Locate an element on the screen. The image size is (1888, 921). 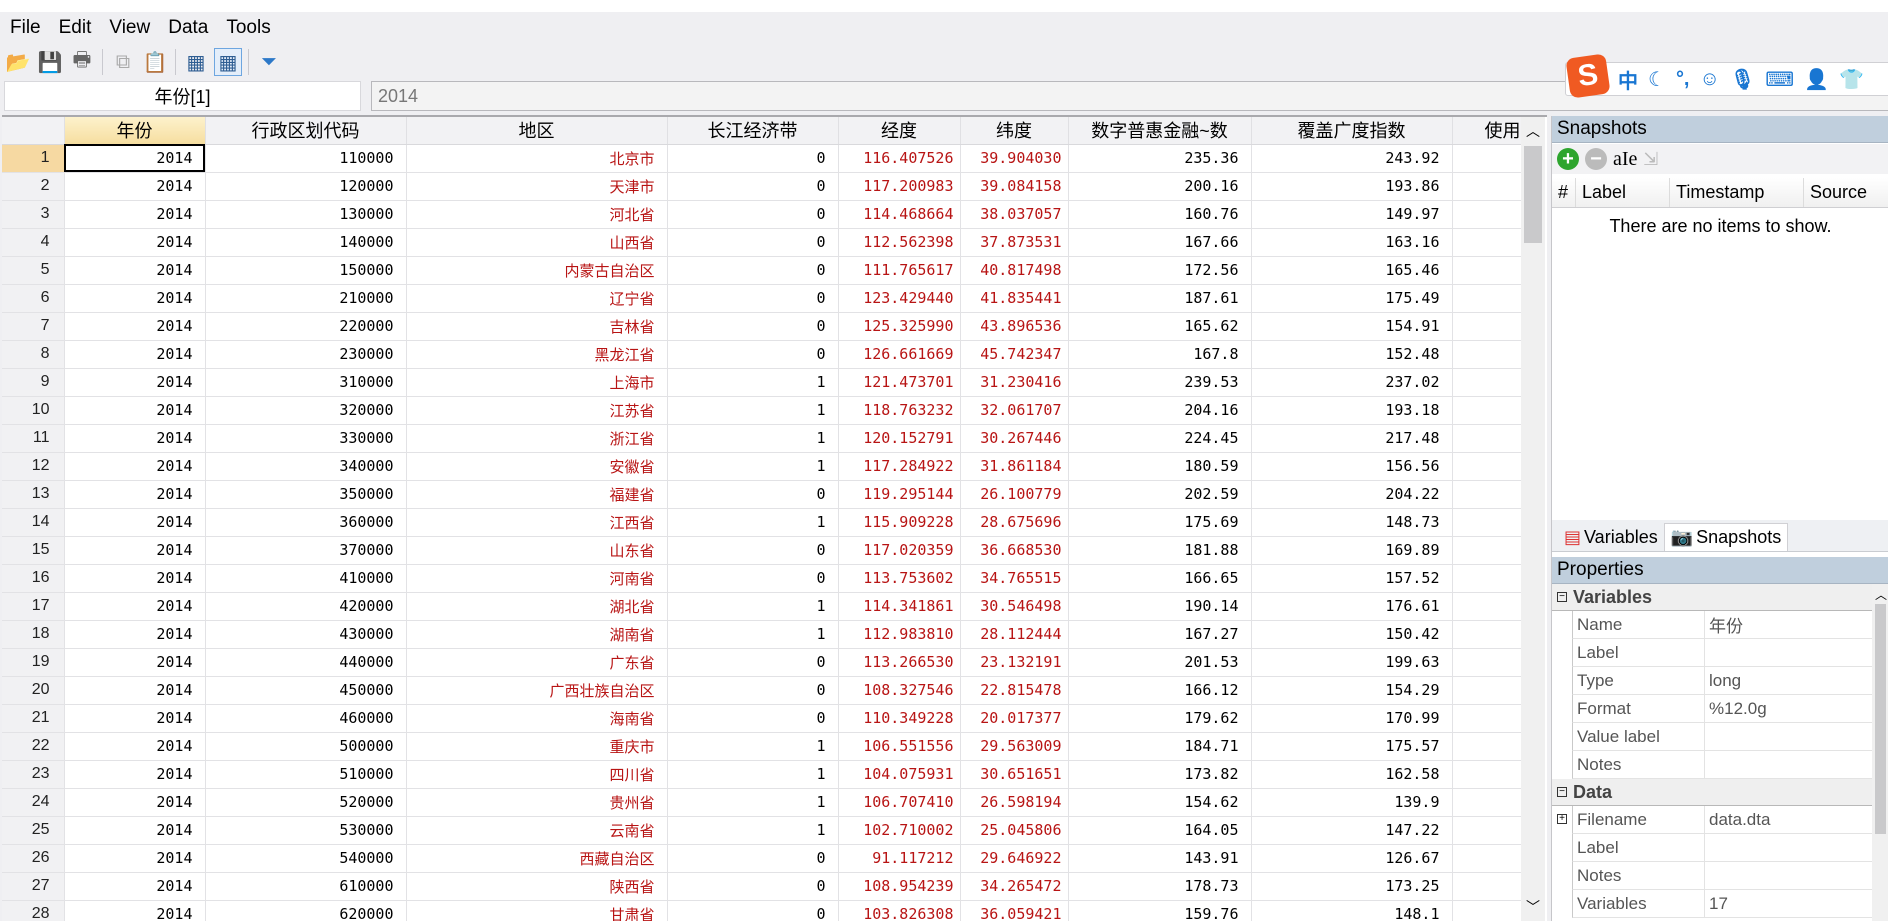
table-cell: 38.037057 is located at coordinates (1014, 214).